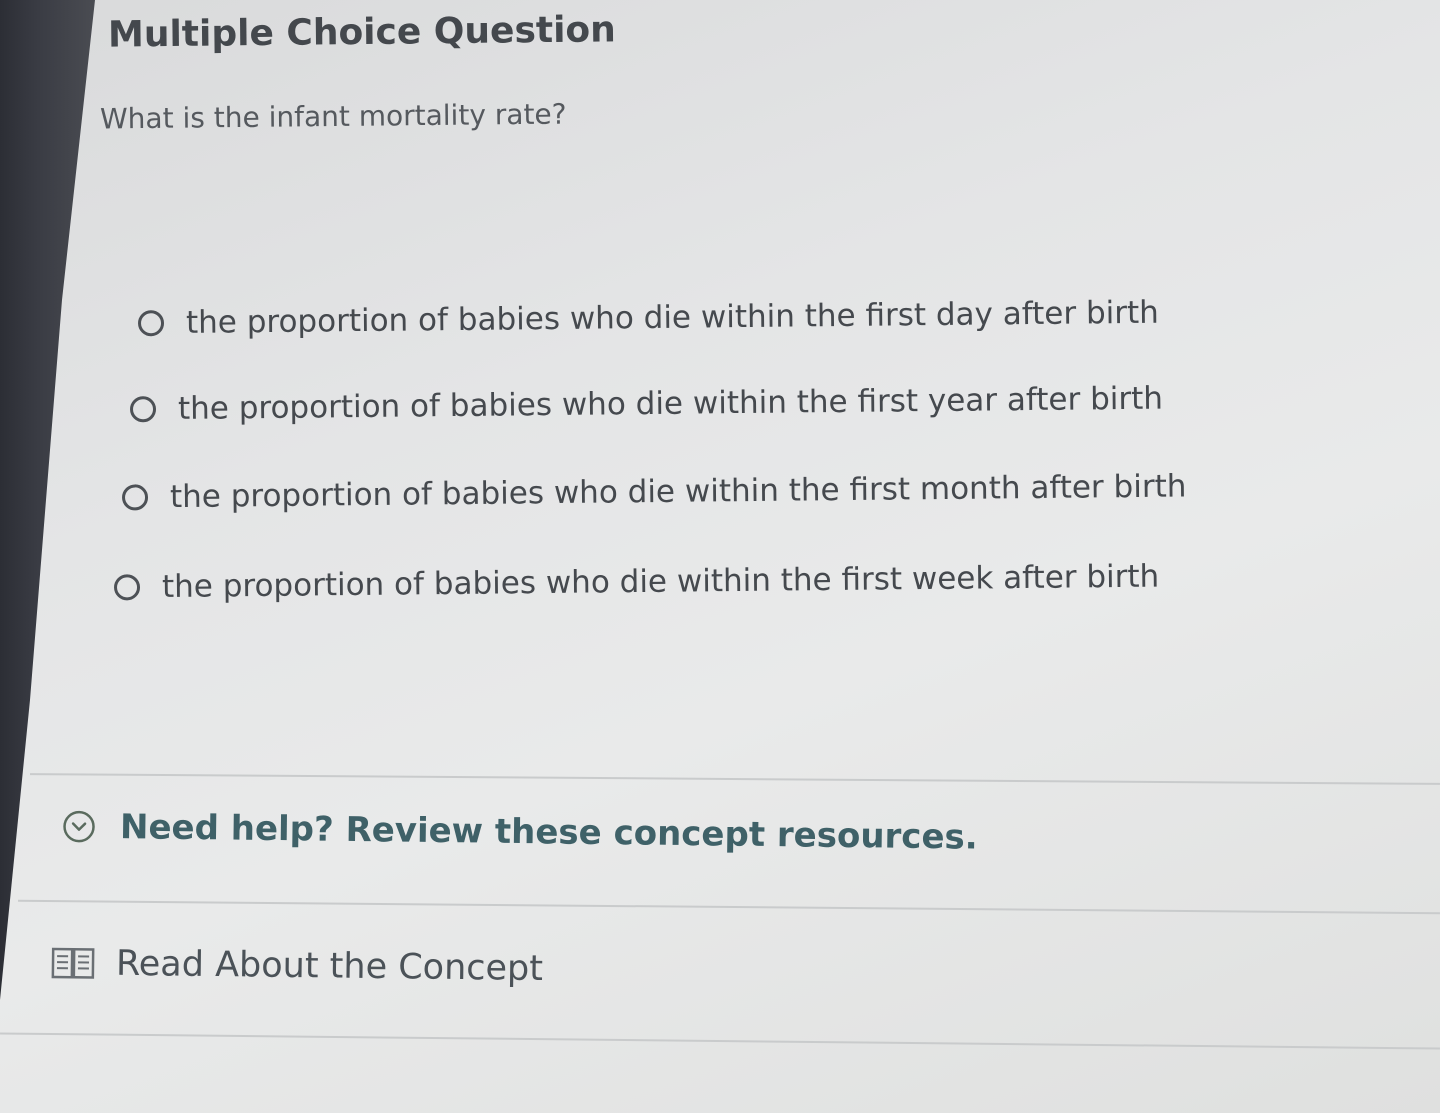 This screenshot has height=1113, width=1440. What do you see at coordinates (329, 966) in the screenshot?
I see `read-about-concept-label: Read About the Concept` at bounding box center [329, 966].